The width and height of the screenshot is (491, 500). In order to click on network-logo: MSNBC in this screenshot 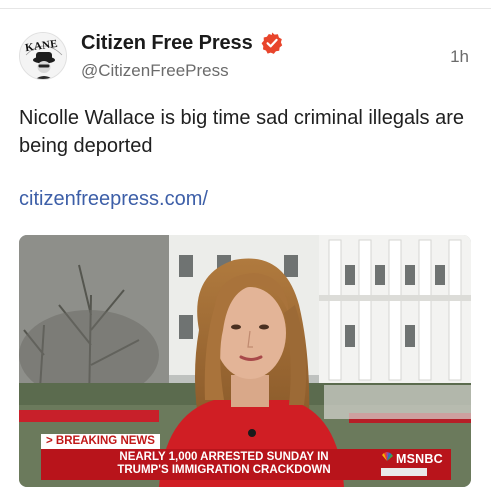, I will do `click(412, 459)`.